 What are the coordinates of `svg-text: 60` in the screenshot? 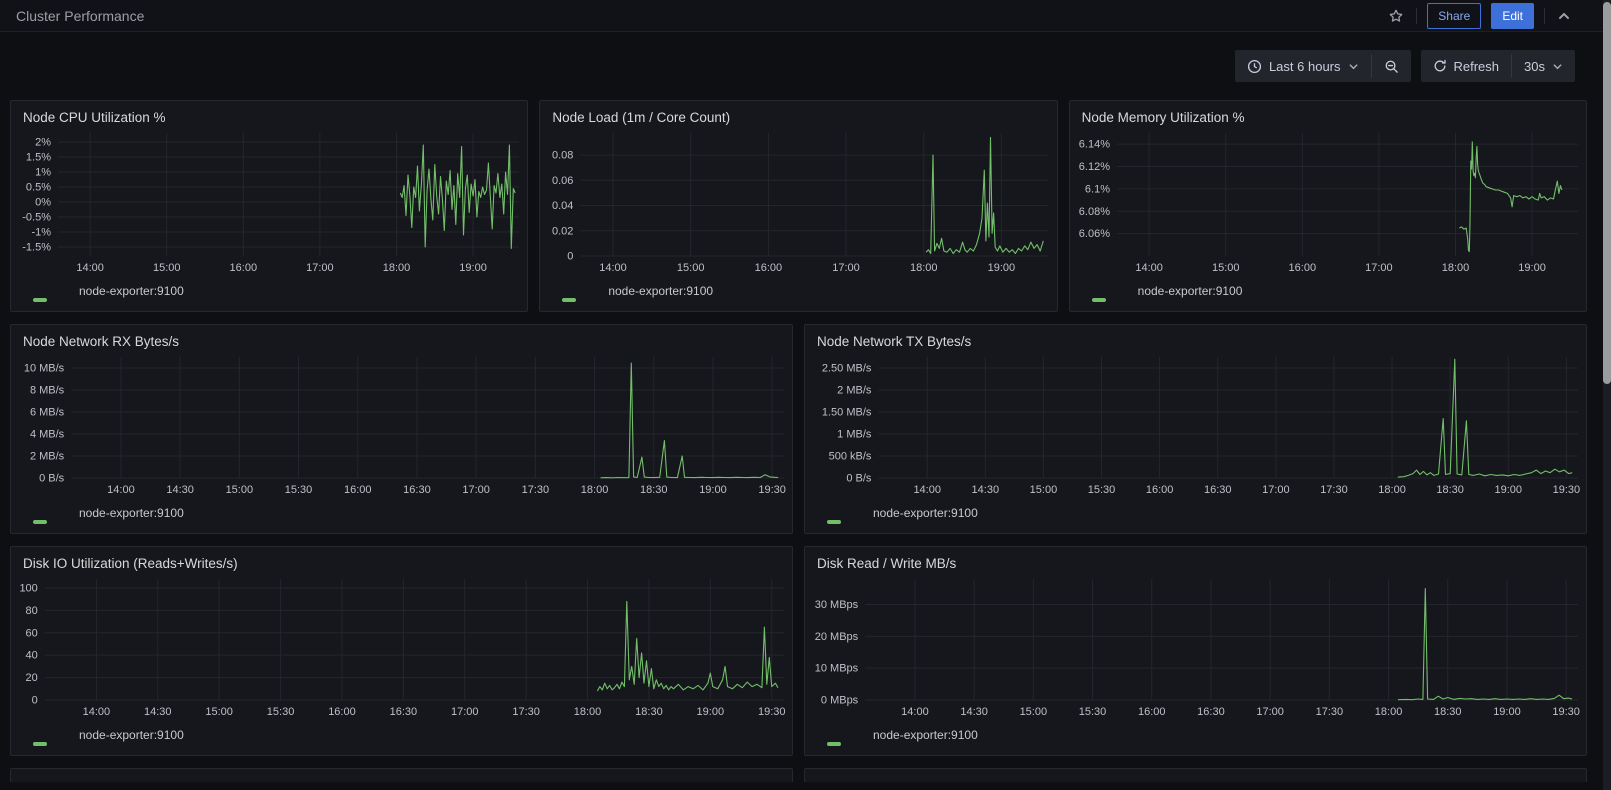 It's located at (32, 633).